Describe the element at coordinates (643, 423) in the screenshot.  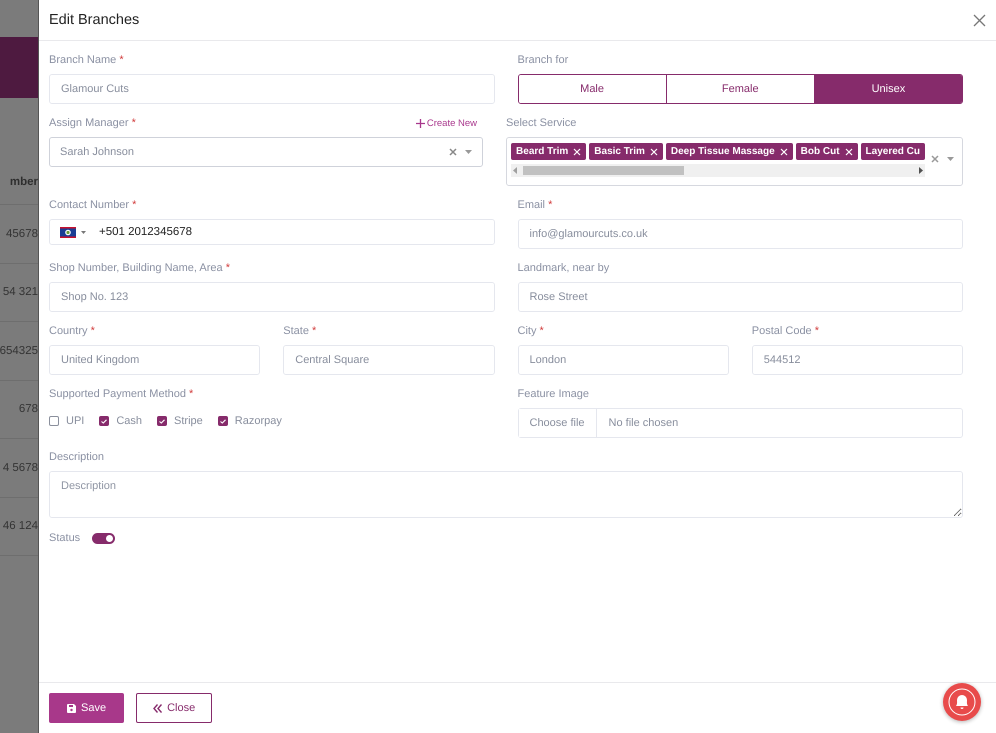
I see `file-status: No file chosen` at that location.